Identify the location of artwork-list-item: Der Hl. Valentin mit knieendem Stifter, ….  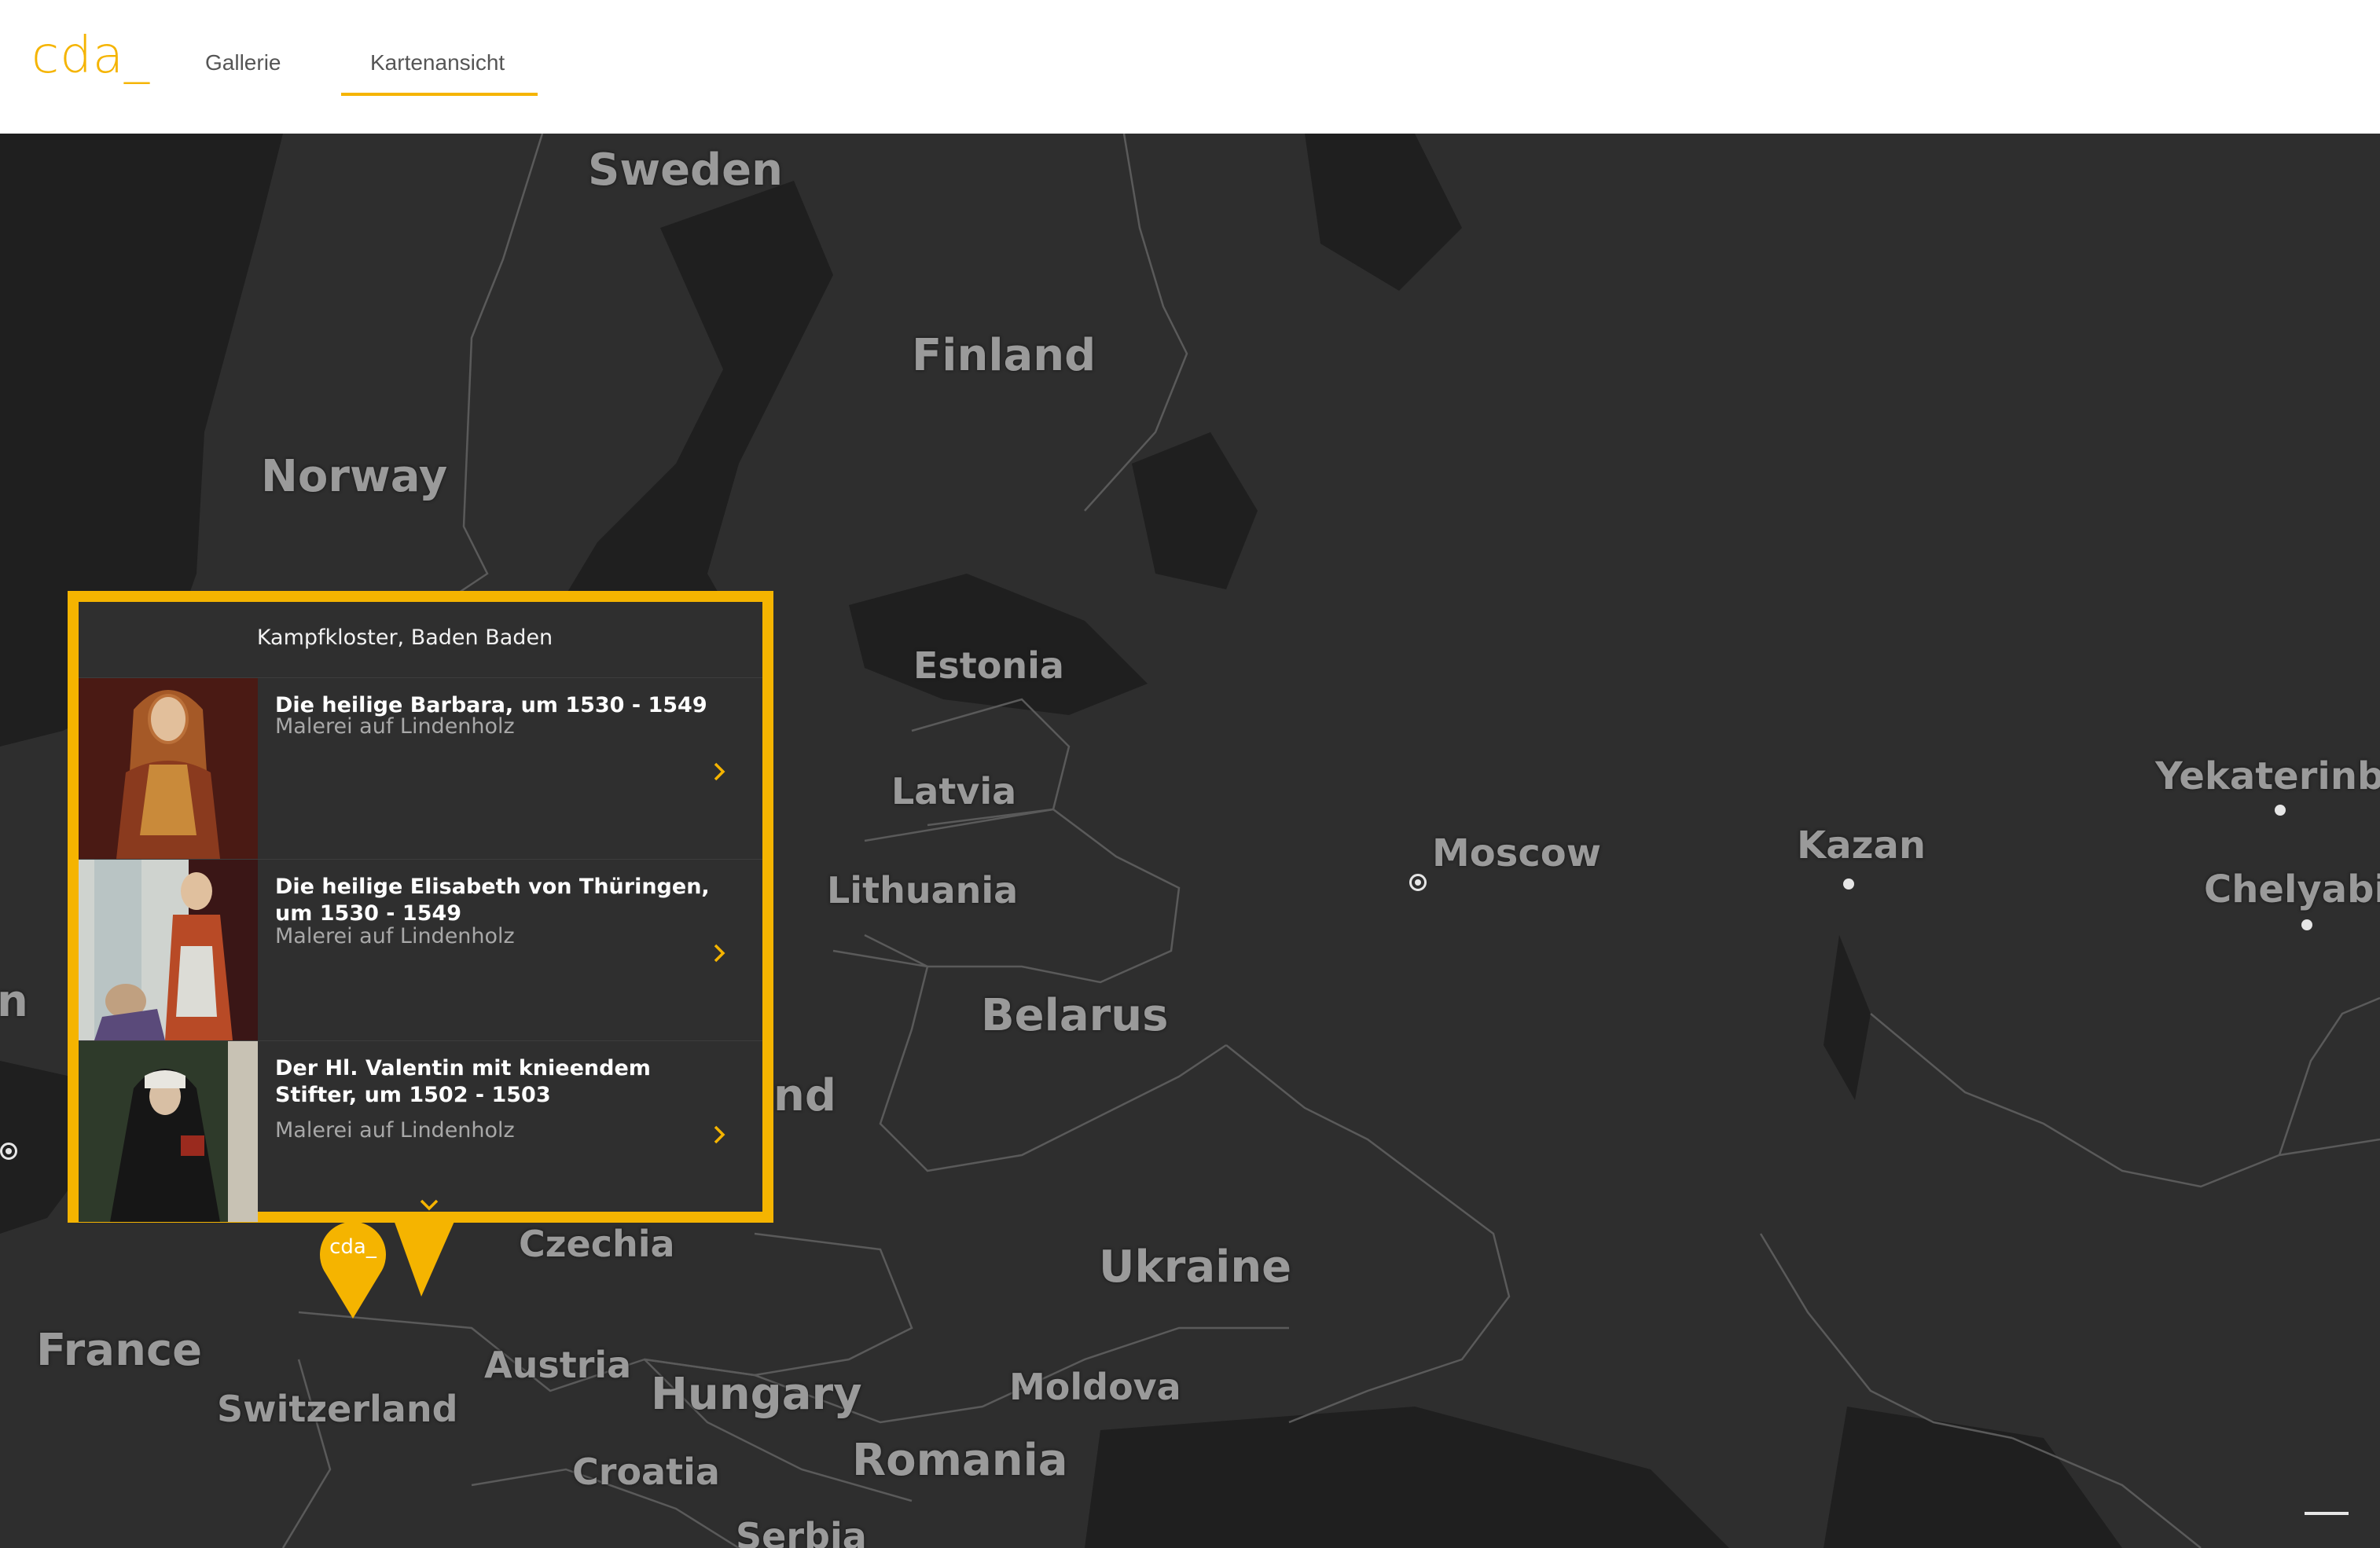
(420, 1131).